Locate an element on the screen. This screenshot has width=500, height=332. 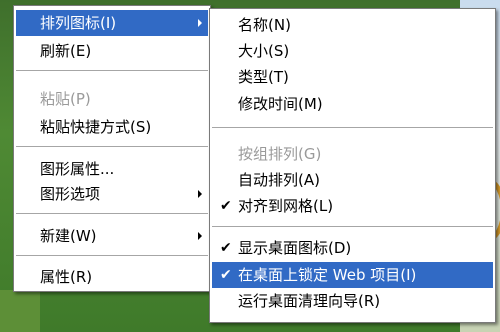
menu-item-label: 大小(S) is located at coordinates (264, 51).